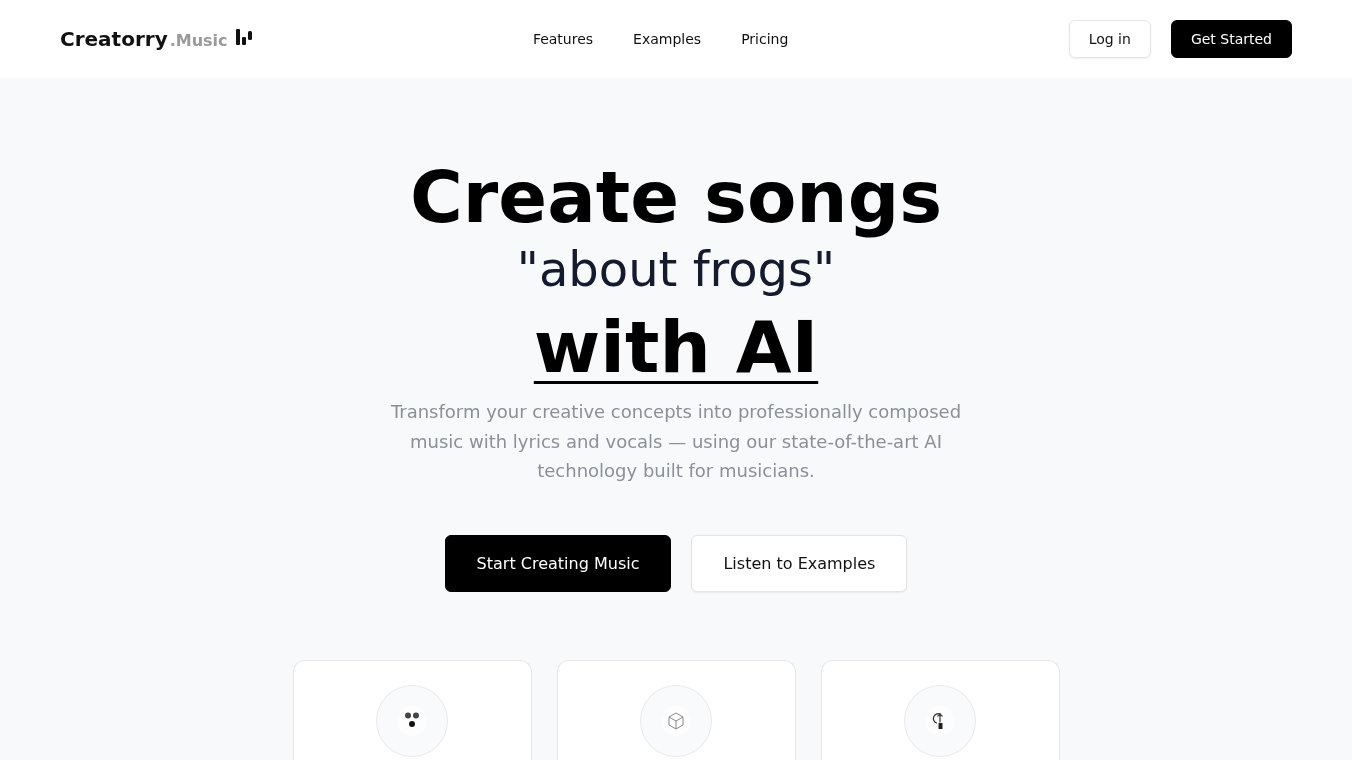 Image resolution: width=1352 pixels, height=760 pixels. I want to click on nav-link: Features, so click(563, 39).